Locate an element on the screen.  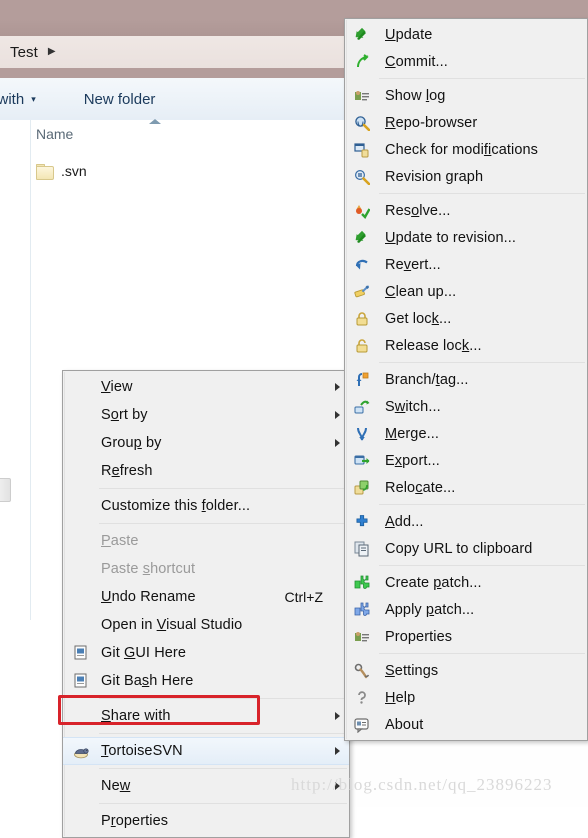
menu-item-view: View is located at coordinates (206, 387).